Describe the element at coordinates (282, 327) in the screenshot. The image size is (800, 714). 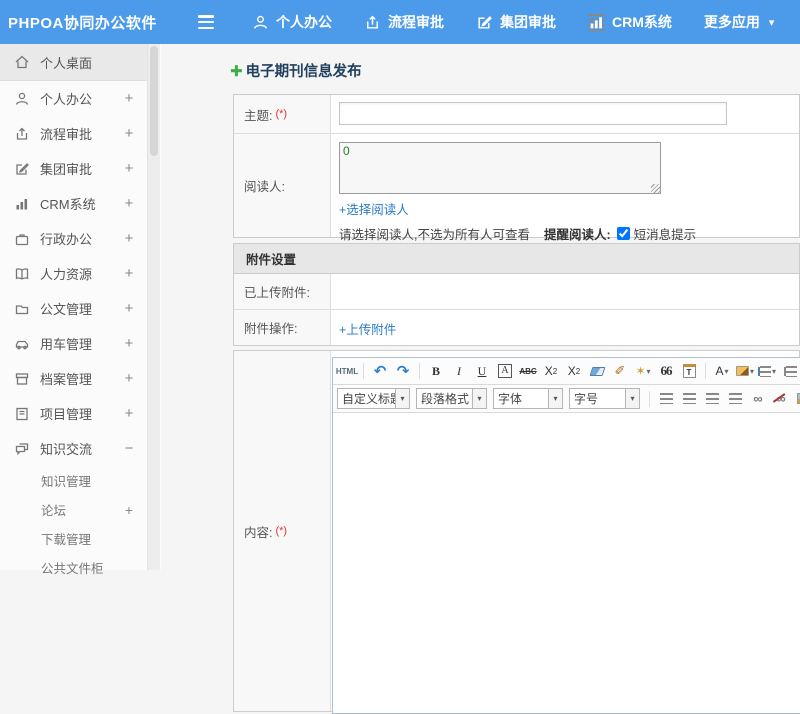
I see `attachment-action-label: 附件操作:` at that location.